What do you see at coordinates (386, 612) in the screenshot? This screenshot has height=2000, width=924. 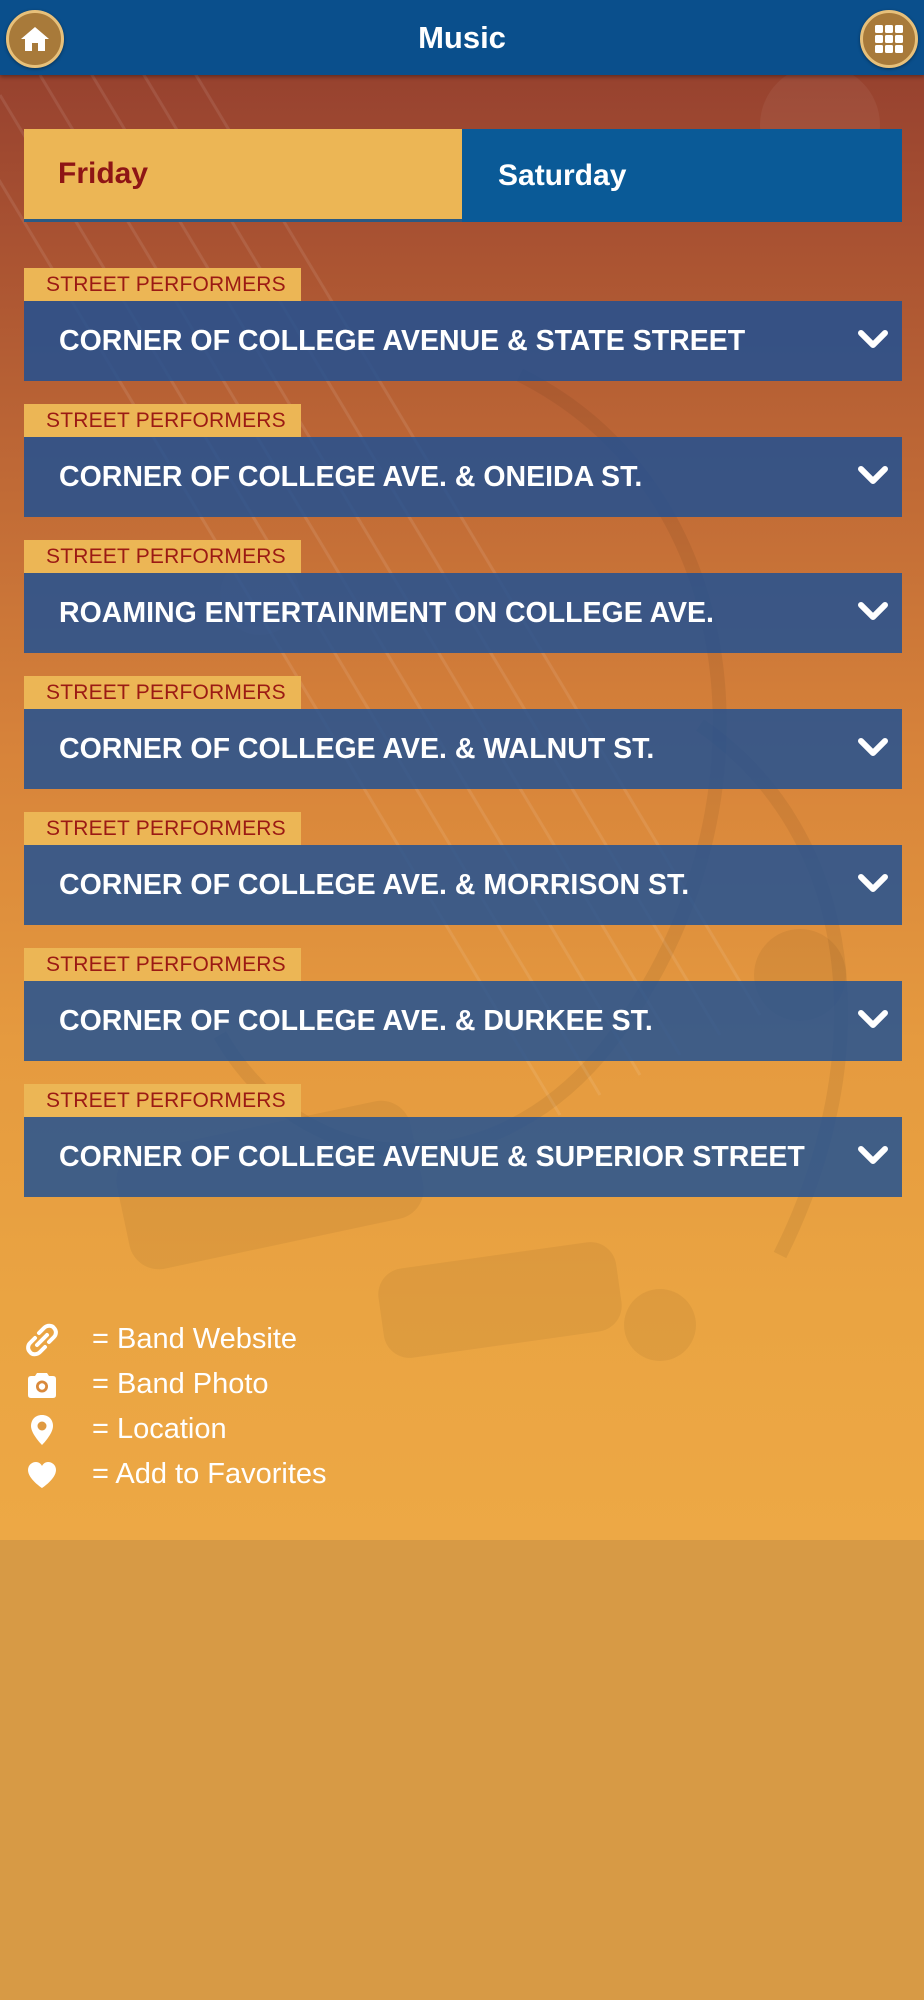 I see `item-title: ROAMING ENTERTAINMENT ON COLLEGE AVE.` at bounding box center [386, 612].